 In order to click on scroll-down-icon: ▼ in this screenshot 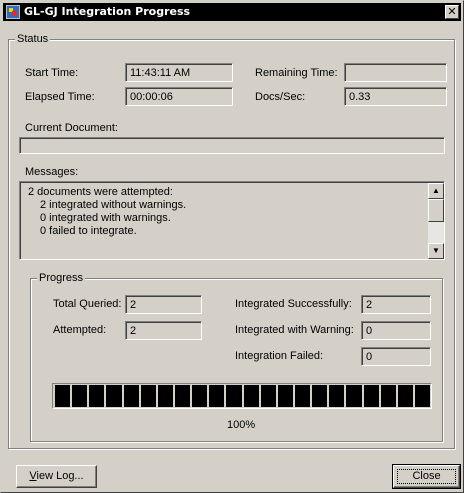, I will do `click(436, 251)`.